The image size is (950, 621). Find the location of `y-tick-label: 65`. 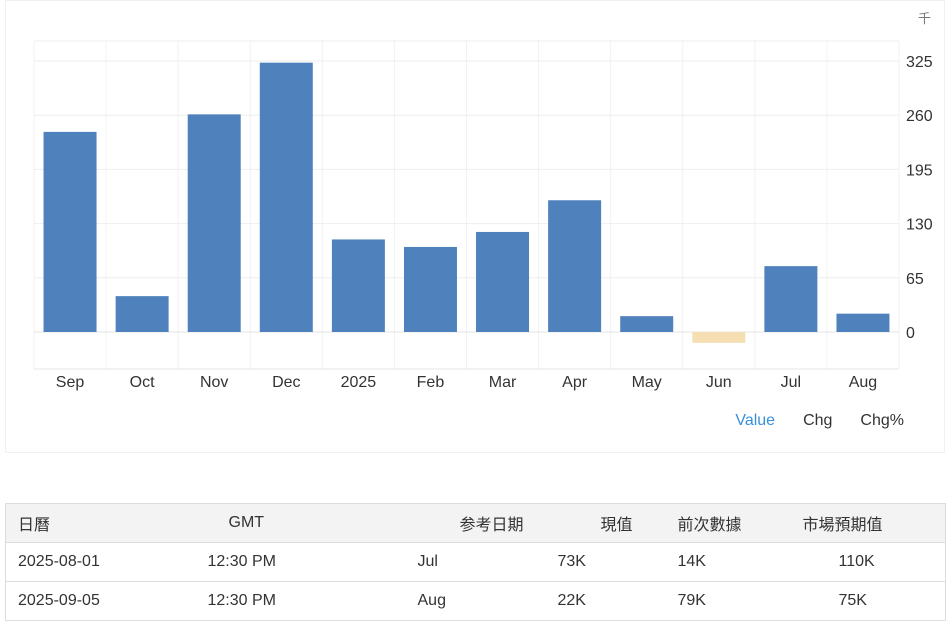

y-tick-label: 65 is located at coordinates (915, 279).